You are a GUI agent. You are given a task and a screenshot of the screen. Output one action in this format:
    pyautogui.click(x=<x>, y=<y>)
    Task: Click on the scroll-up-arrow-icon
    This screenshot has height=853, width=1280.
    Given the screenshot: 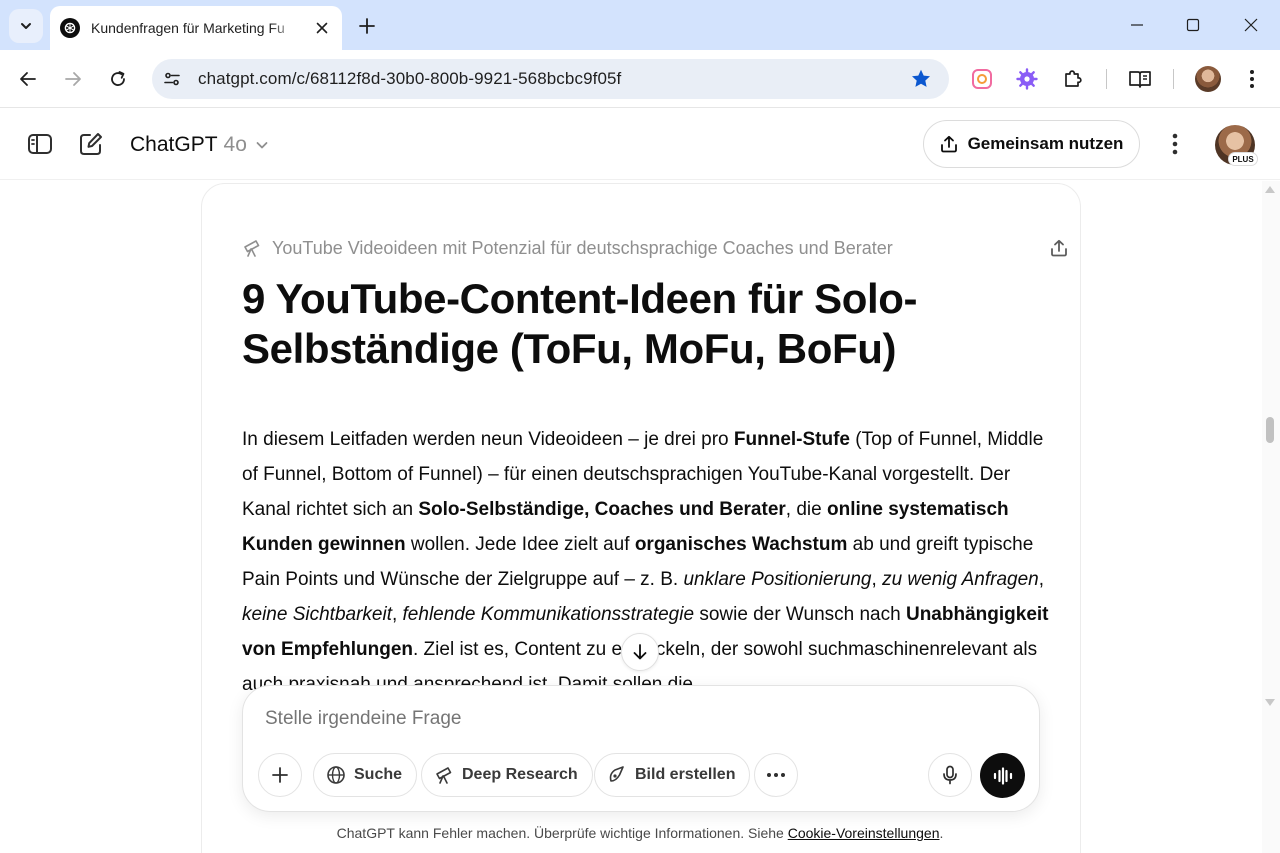 What is the action you would take?
    pyautogui.click(x=1270, y=189)
    